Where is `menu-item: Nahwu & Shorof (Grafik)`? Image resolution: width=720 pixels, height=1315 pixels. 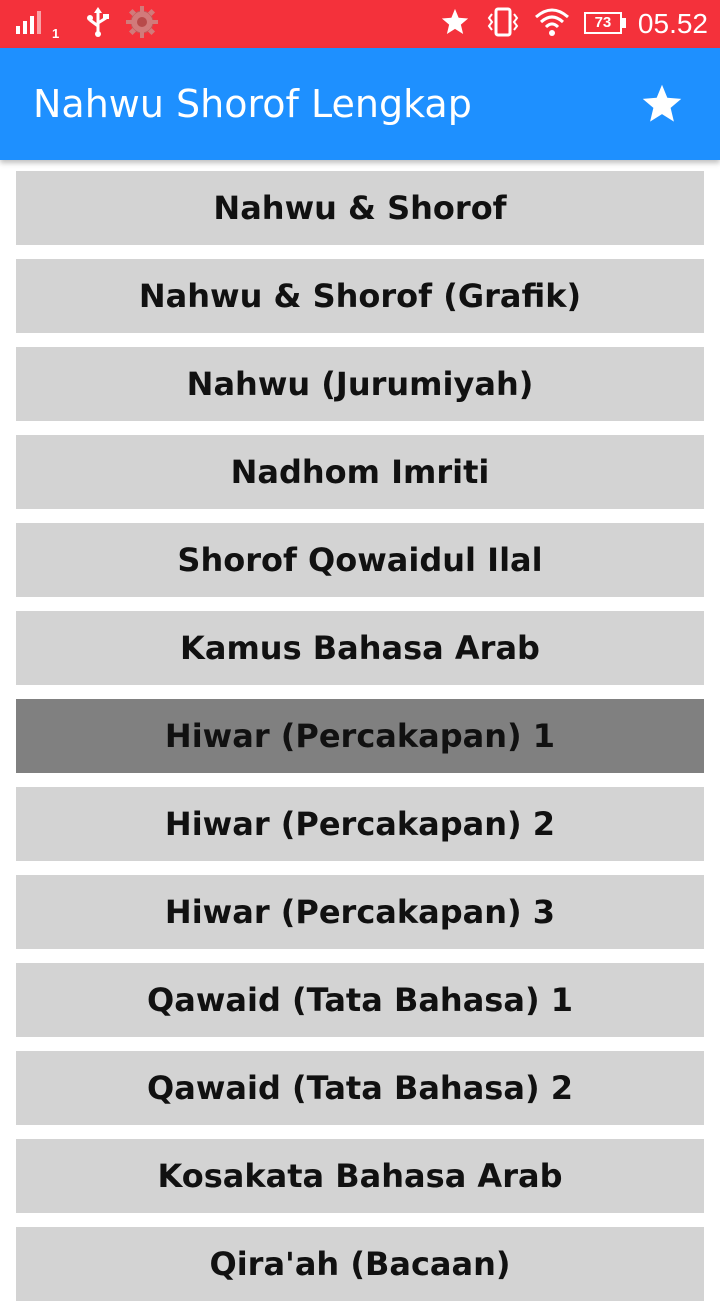
menu-item: Nahwu & Shorof (Grafik) is located at coordinates (360, 296).